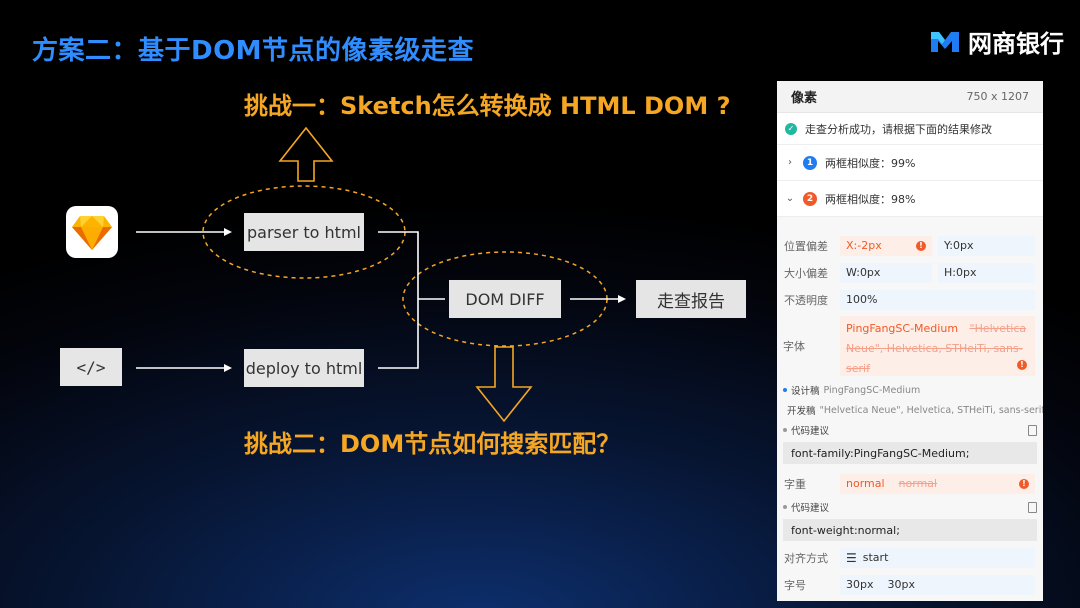 This screenshot has width=1080, height=608. I want to click on font-actual: PingFangSC-Medium, so click(902, 328).